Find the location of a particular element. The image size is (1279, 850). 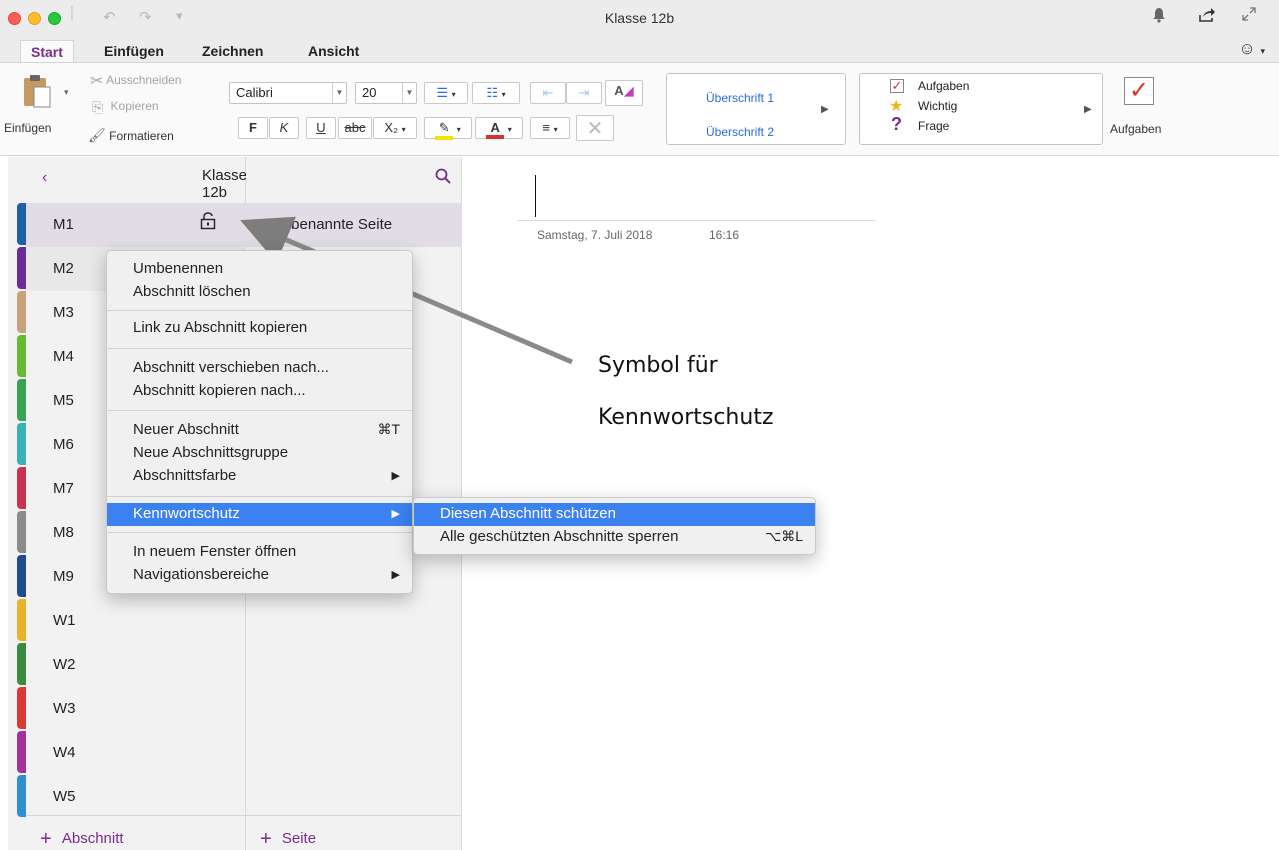

menu-label: Navigationsbereiche is located at coordinates (201, 574).